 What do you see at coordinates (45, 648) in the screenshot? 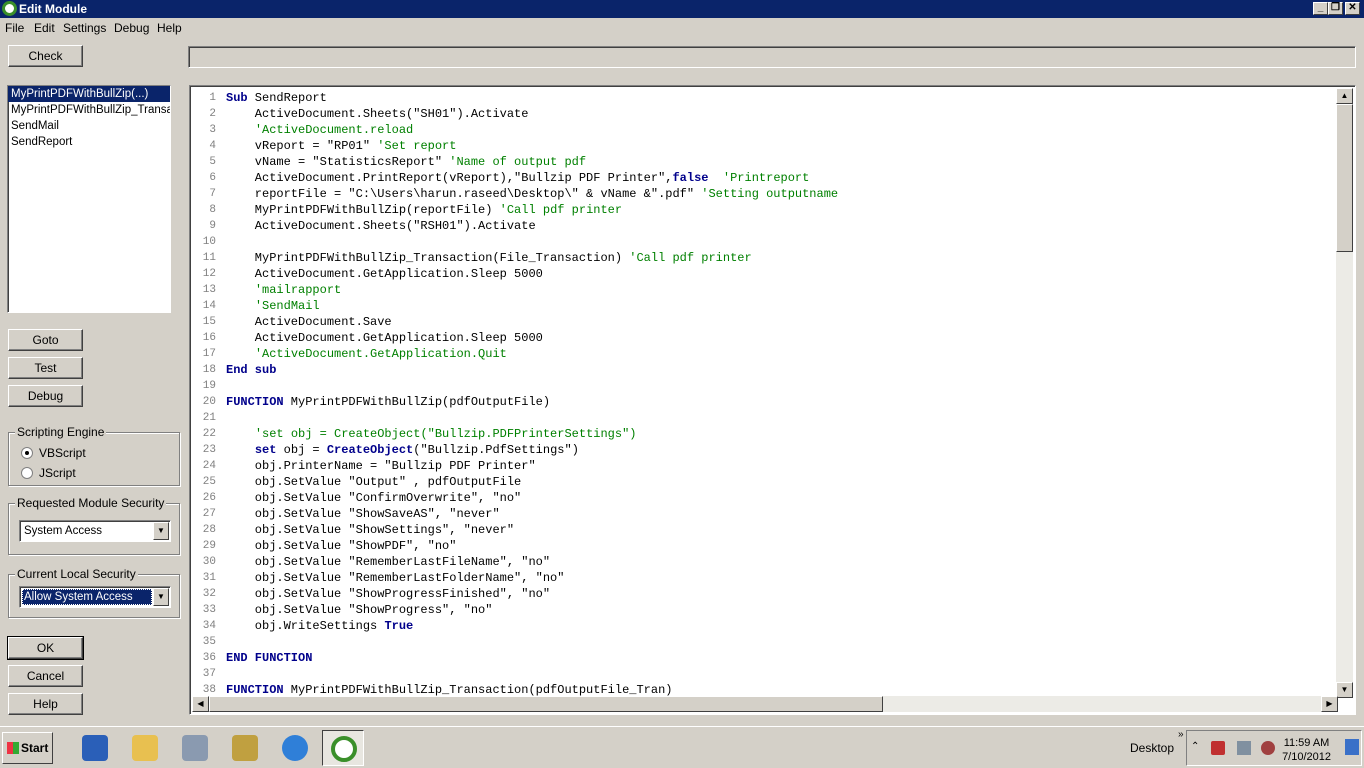
I see `ok-button: OK` at bounding box center [45, 648].